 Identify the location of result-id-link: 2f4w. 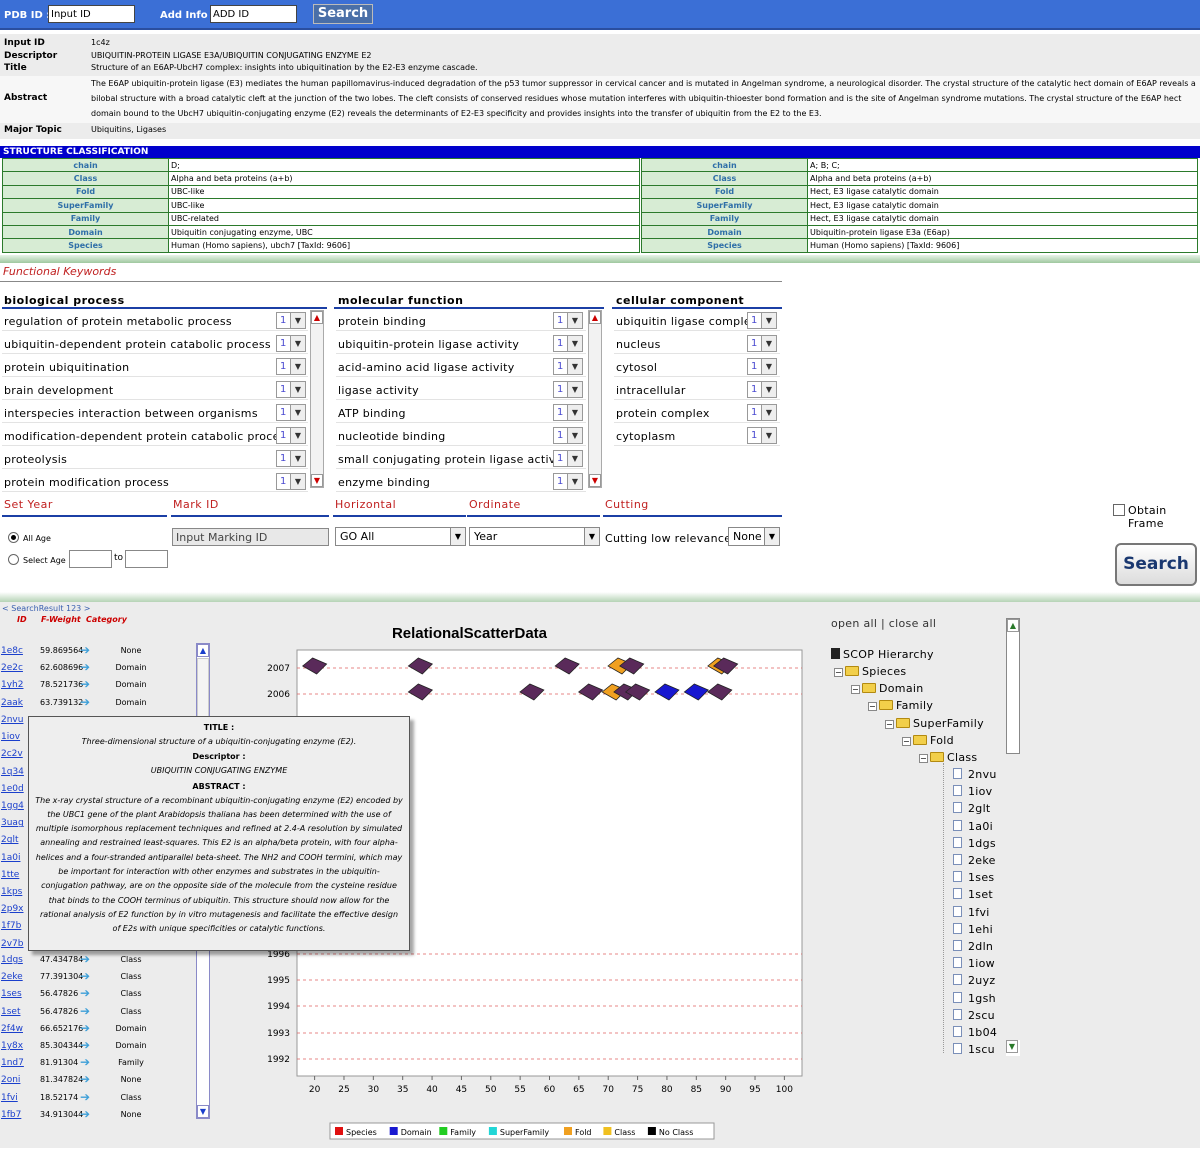
(12, 1029).